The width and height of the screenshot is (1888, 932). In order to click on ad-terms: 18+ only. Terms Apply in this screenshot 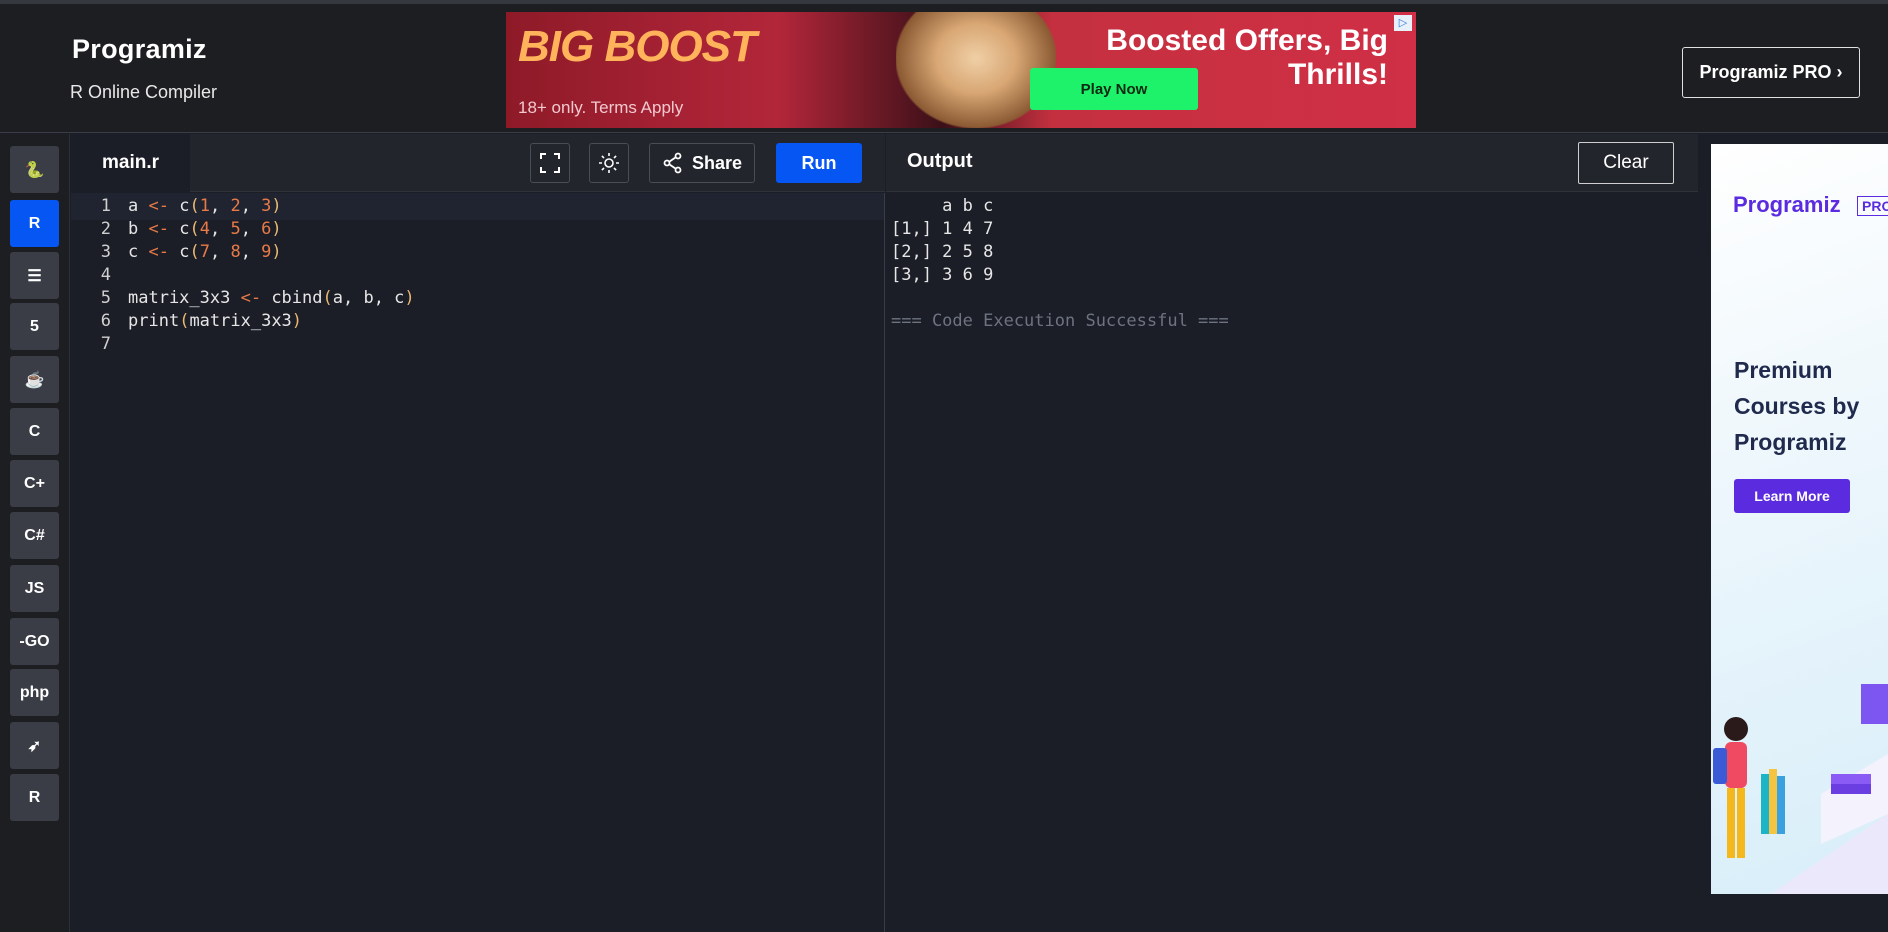, I will do `click(601, 107)`.